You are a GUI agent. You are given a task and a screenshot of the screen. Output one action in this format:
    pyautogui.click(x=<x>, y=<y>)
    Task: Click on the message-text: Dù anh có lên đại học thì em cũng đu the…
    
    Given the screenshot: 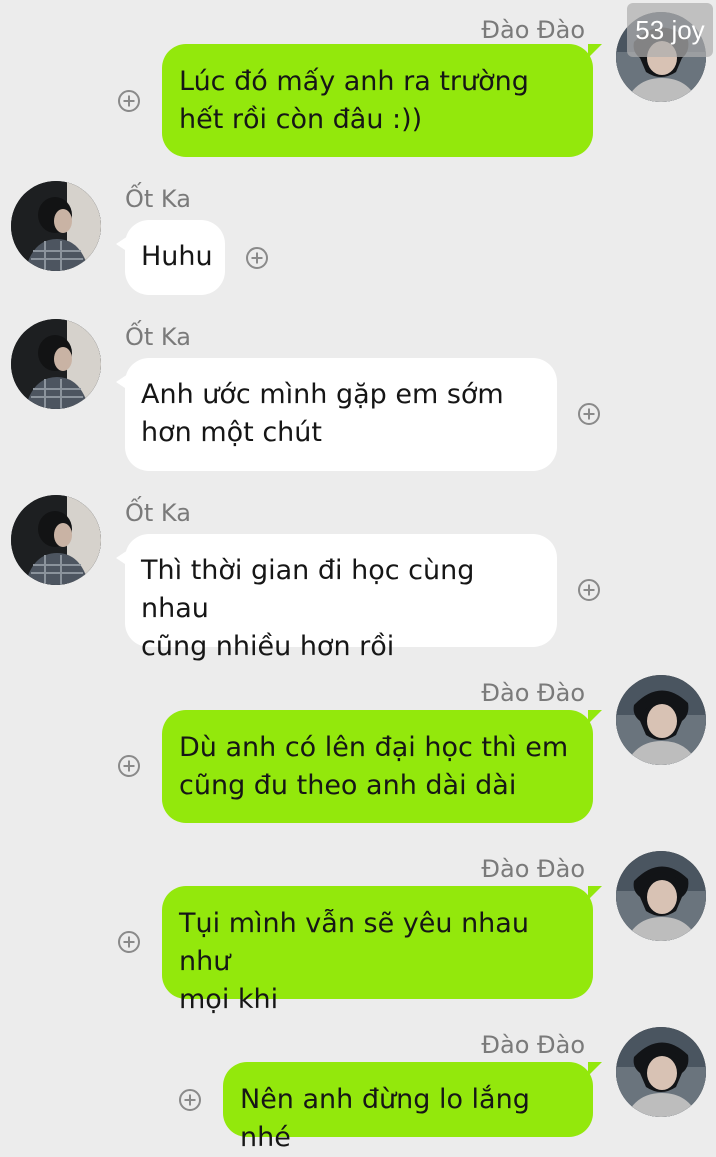 What is the action you would take?
    pyautogui.click(x=374, y=766)
    